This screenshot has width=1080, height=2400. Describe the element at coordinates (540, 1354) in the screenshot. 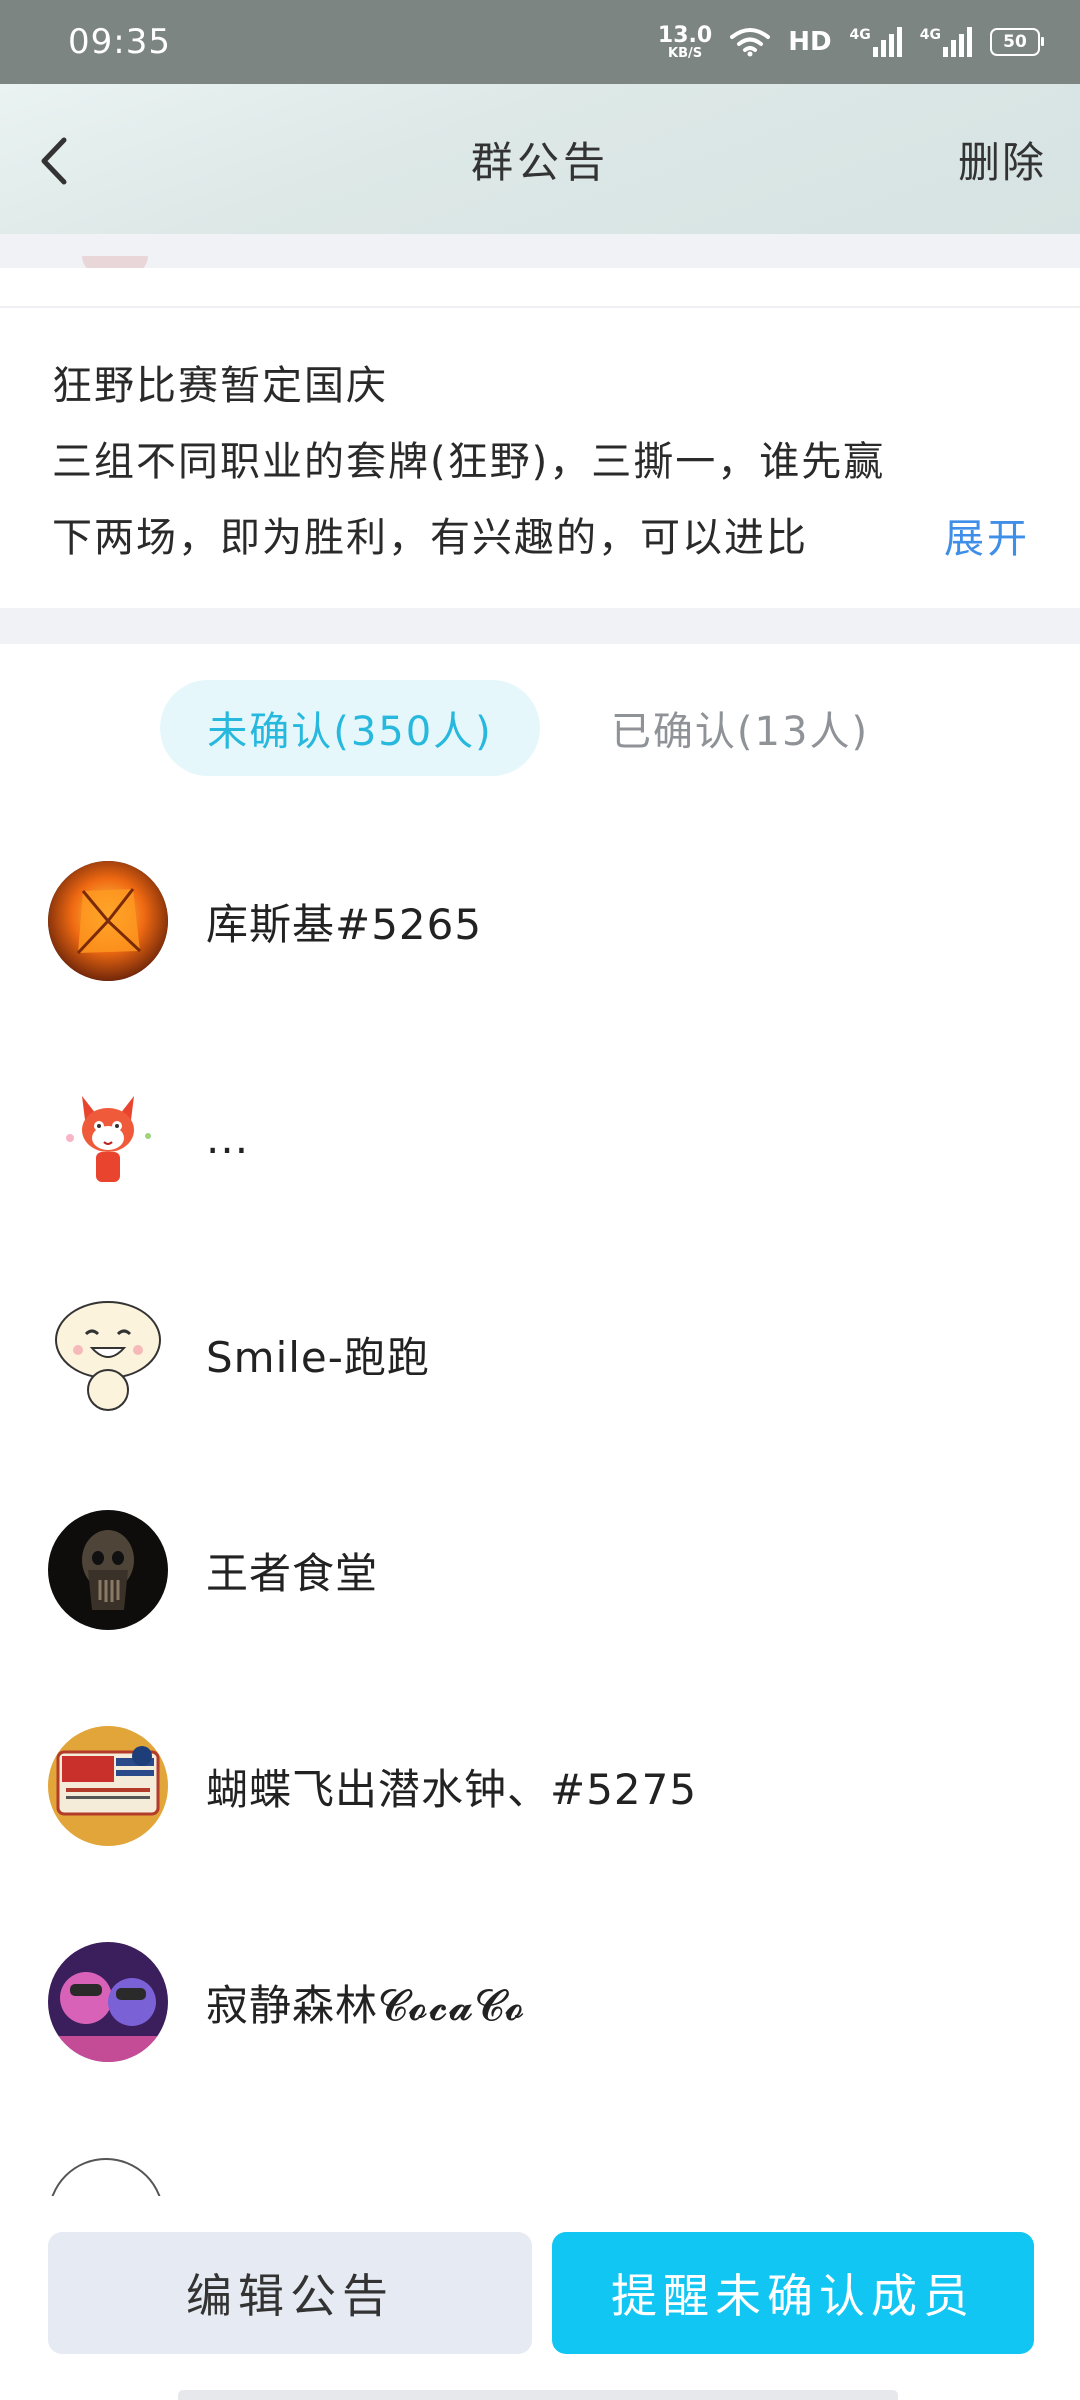

I see `member-row: Smile-跑跑` at that location.